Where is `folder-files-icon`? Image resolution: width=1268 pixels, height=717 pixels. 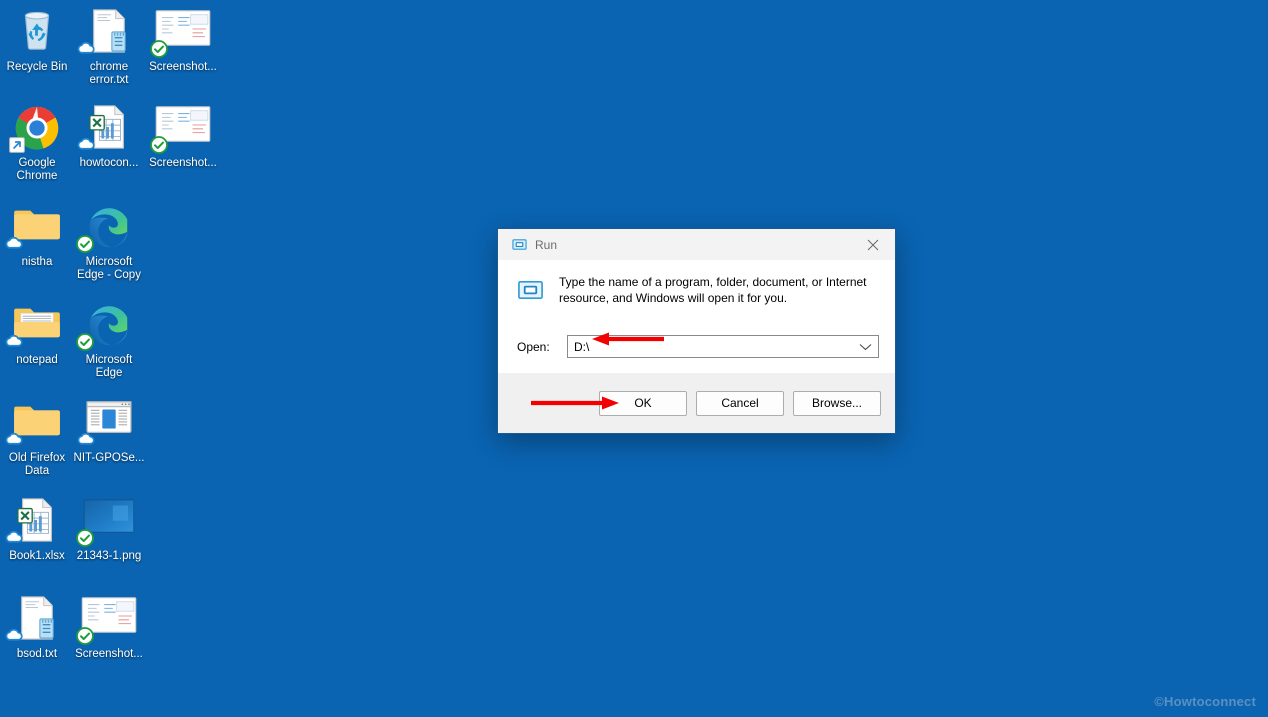
folder-files-icon is located at coordinates (37, 326).